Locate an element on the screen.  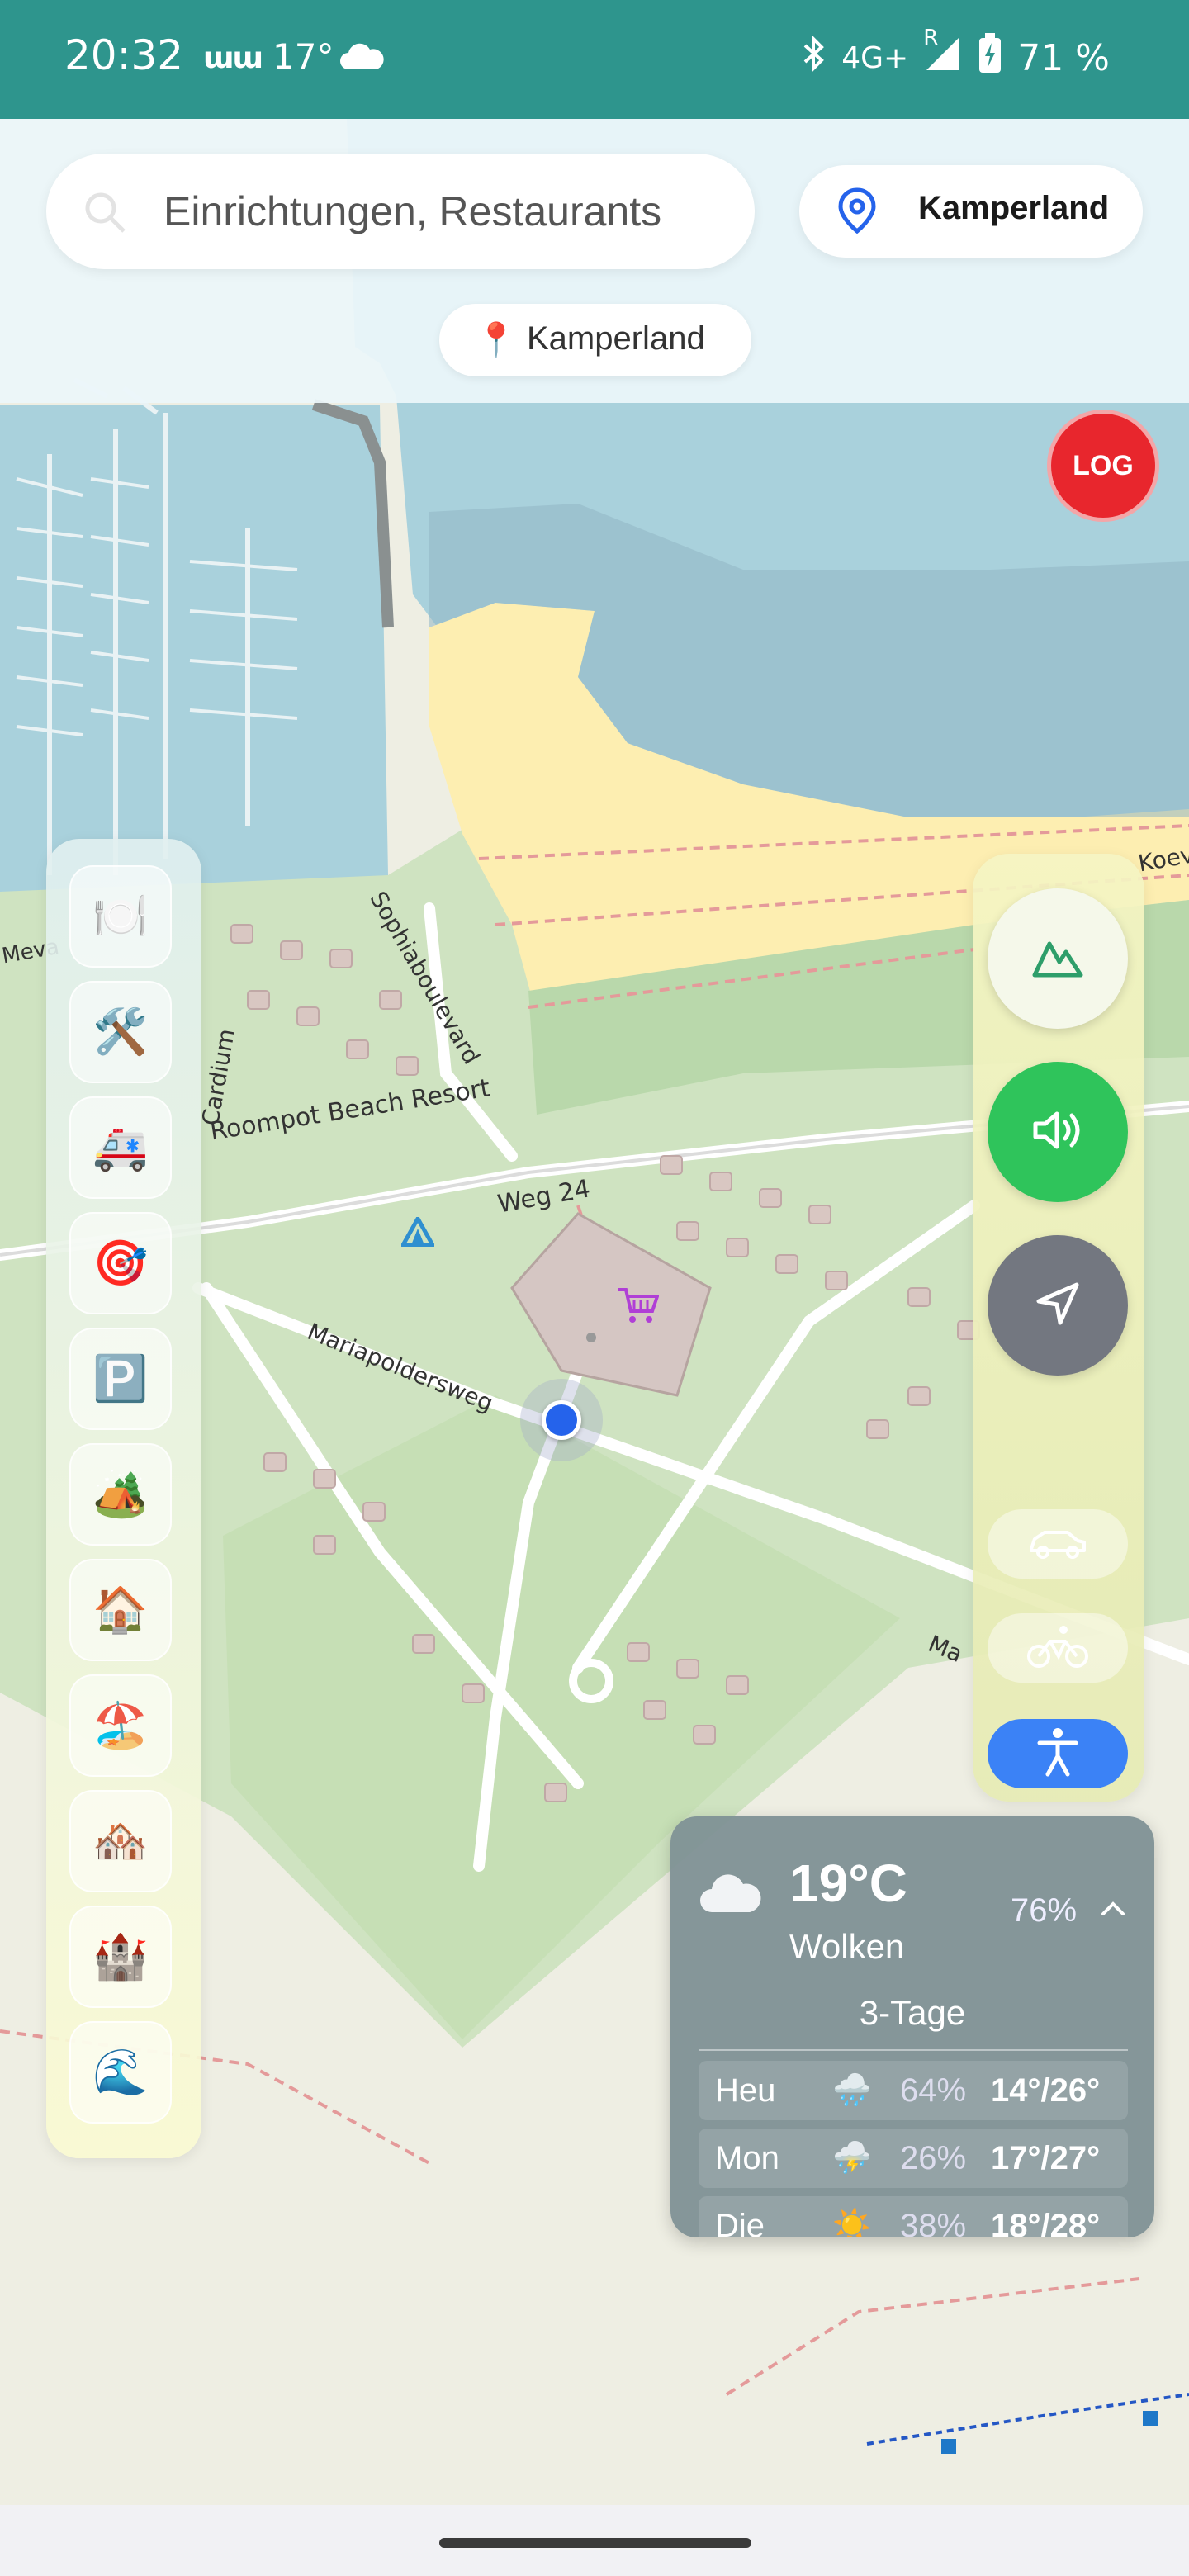
forecast-row: Die ☀️ 38% 18°/28° is located at coordinates (913, 2216).